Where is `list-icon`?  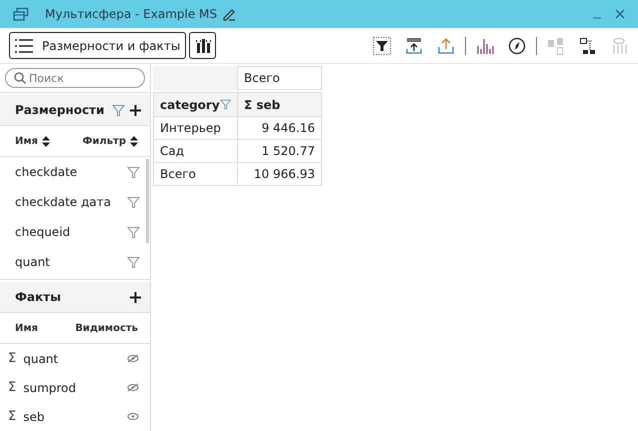 list-icon is located at coordinates (24, 45).